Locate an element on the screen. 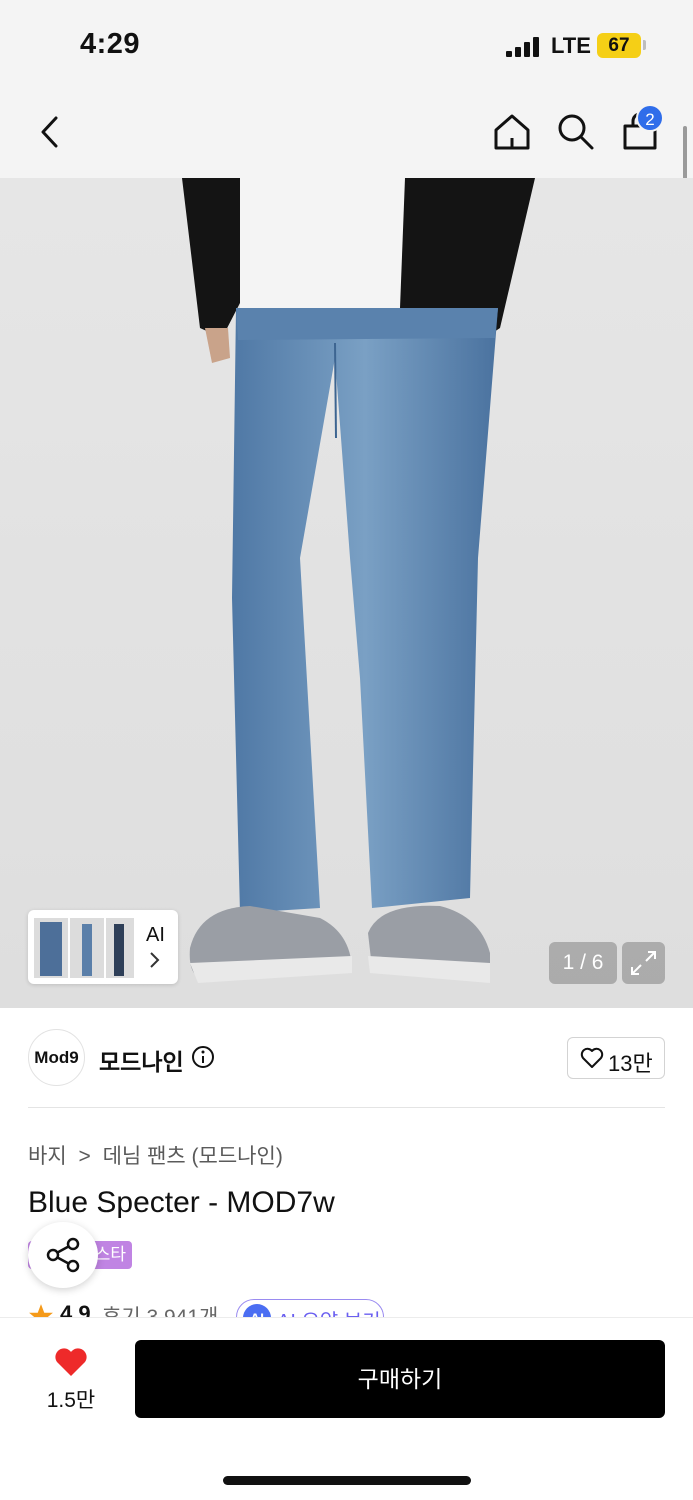  ai-summary-button: AI AI 요약 보기 is located at coordinates (310, 1308).